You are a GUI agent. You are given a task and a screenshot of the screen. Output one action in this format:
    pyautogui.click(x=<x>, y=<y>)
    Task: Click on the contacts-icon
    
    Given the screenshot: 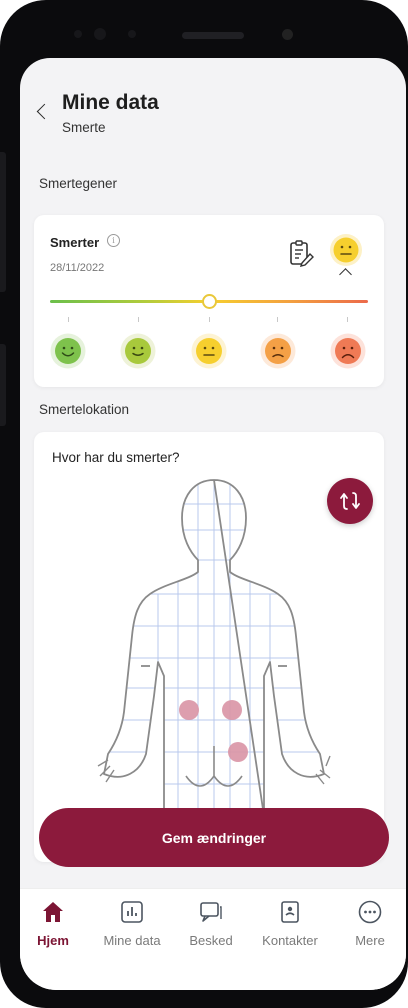 What is the action you would take?
    pyautogui.click(x=290, y=912)
    